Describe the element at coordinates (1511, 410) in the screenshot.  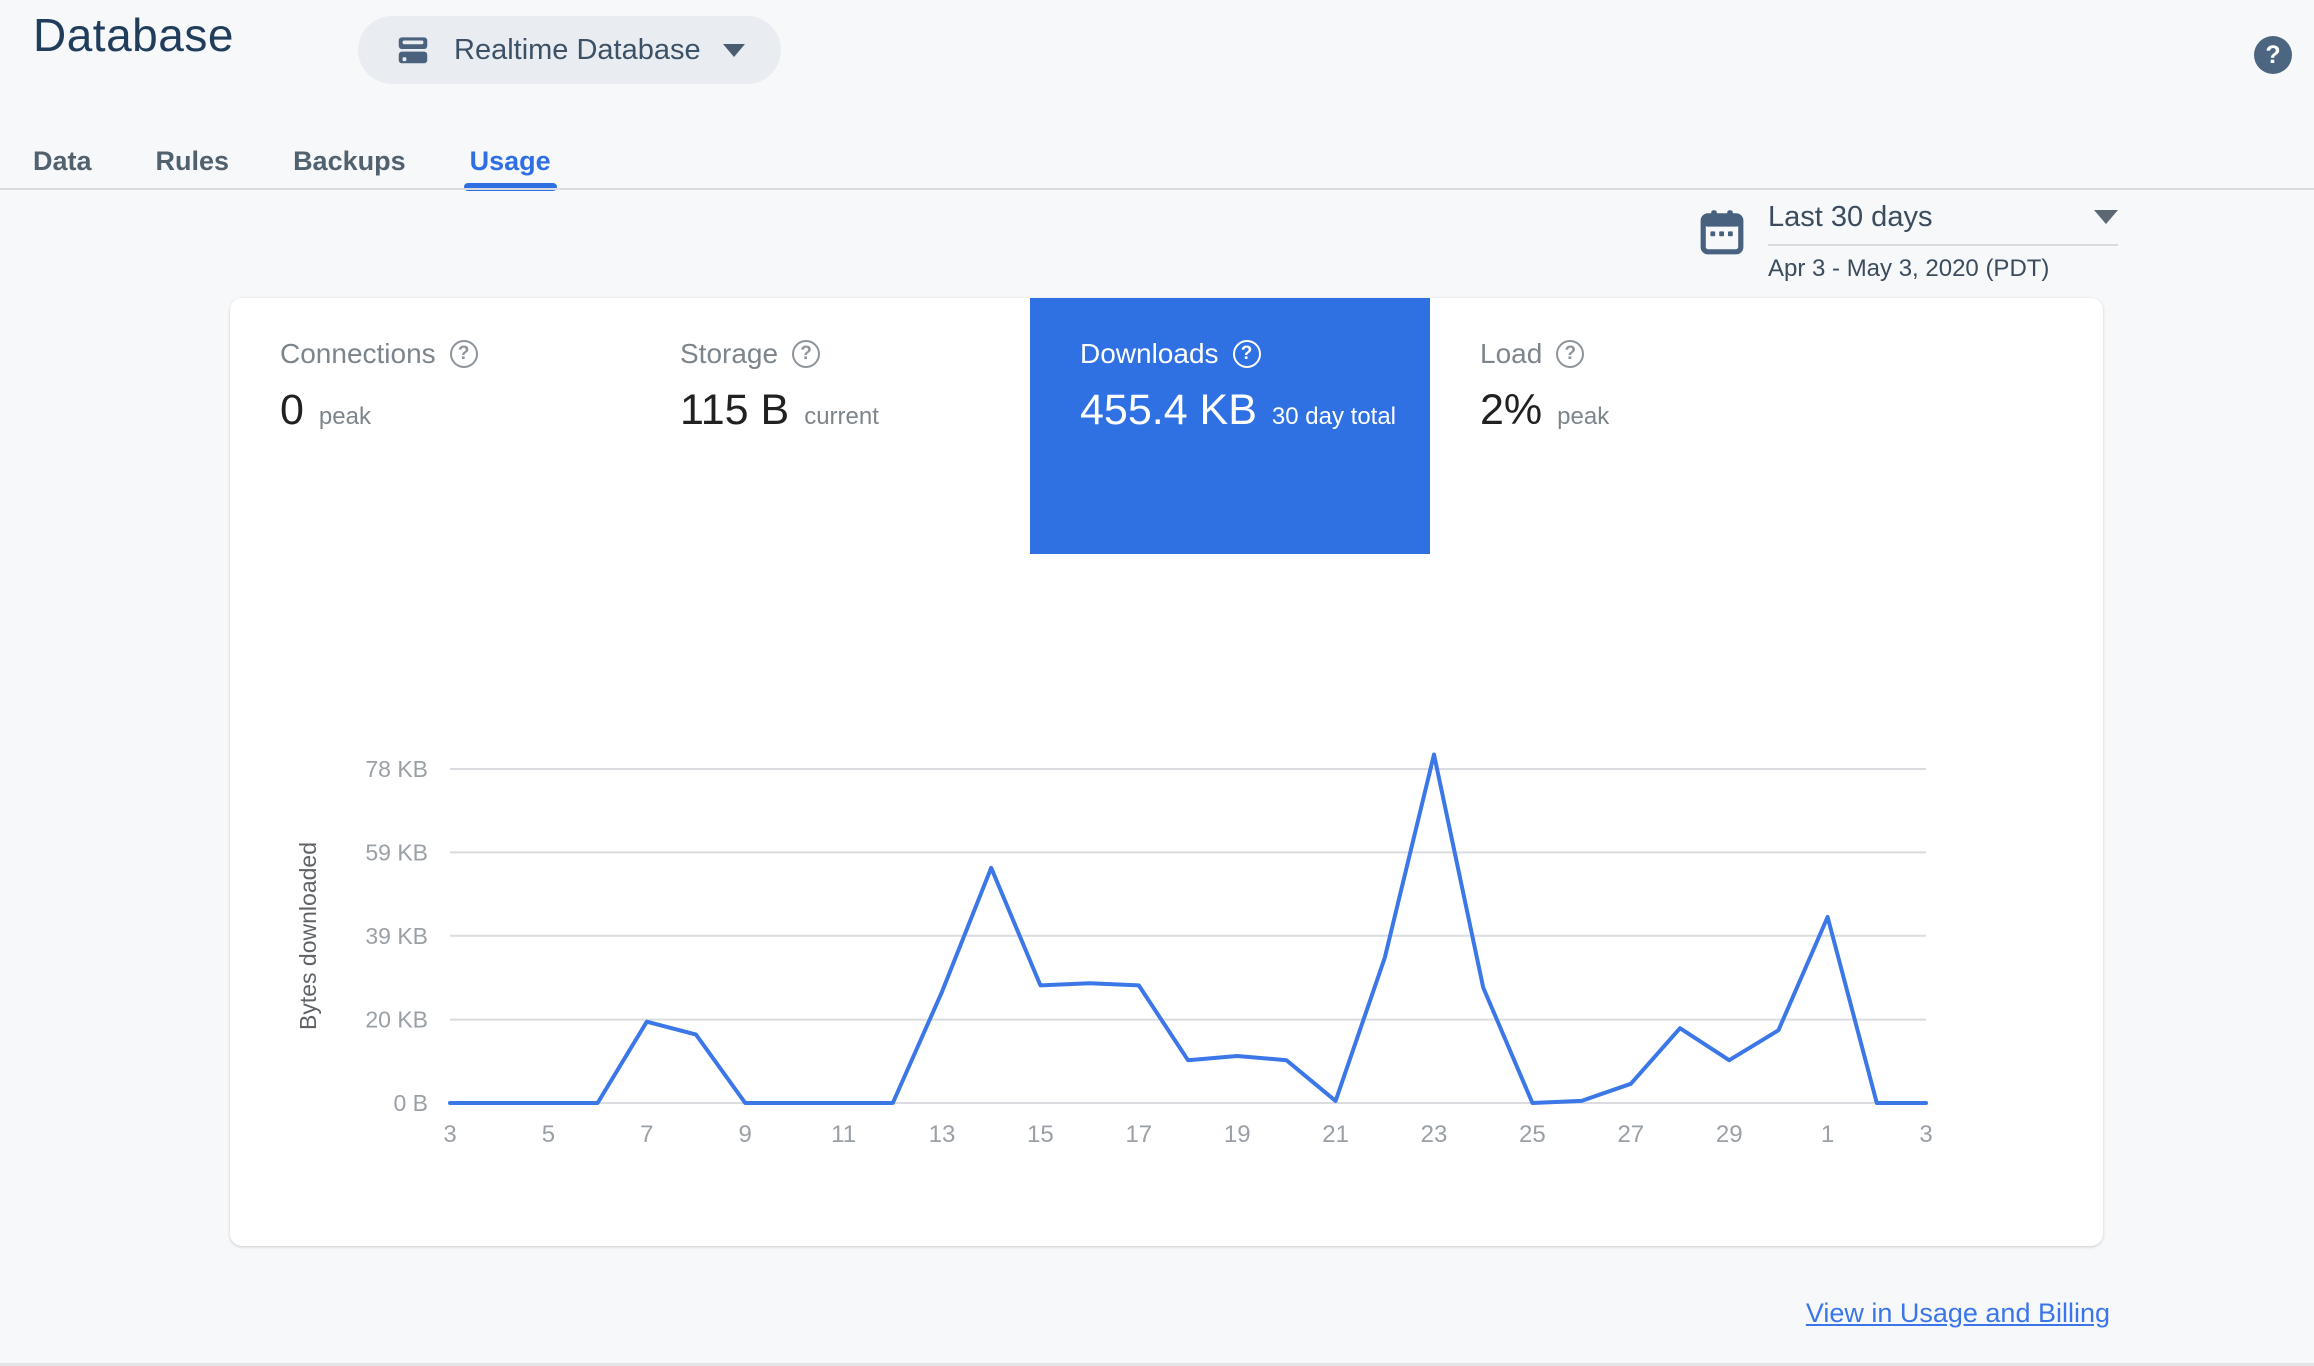
I see `metric-value: 2%` at that location.